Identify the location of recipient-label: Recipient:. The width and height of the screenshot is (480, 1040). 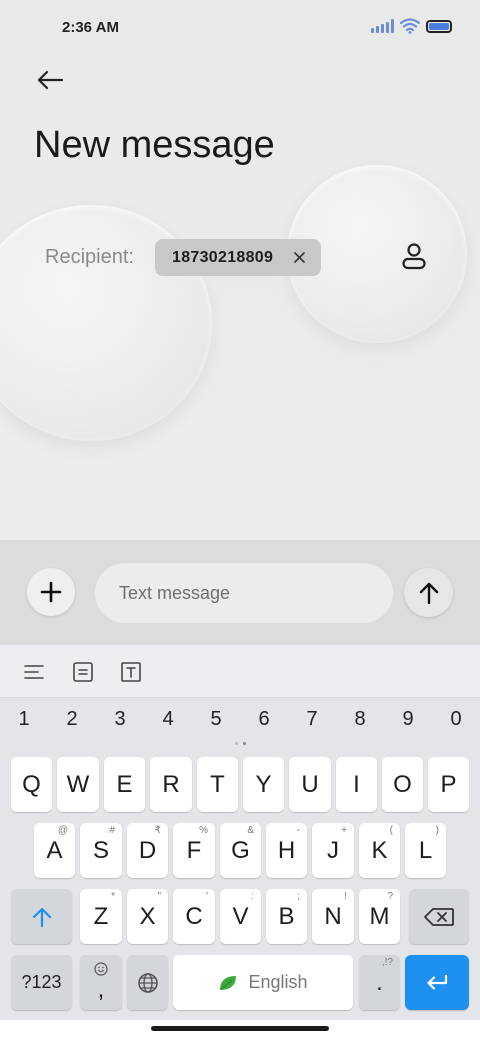
(89, 257).